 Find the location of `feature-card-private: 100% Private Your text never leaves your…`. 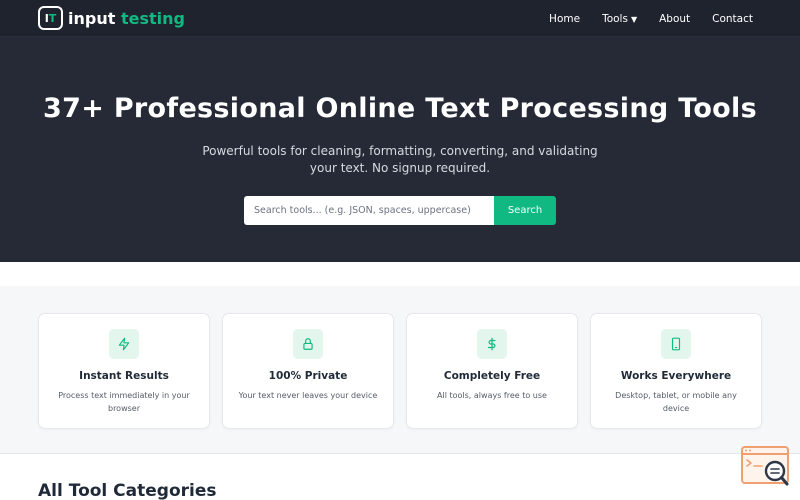

feature-card-private: 100% Private Your text never leaves your… is located at coordinates (308, 371).